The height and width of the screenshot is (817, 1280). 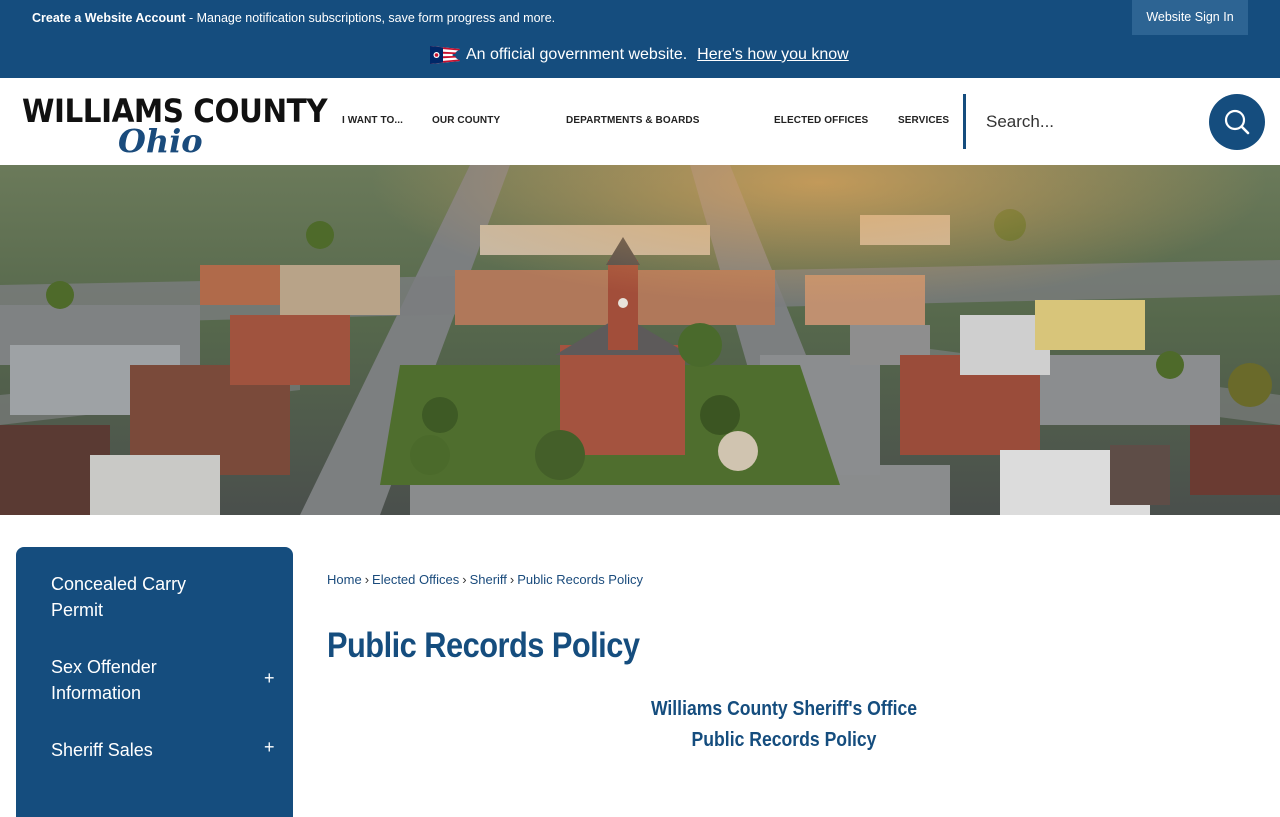 I want to click on sidebar-item-sex-offender: Sex Offender Information, so click(x=146, y=680).